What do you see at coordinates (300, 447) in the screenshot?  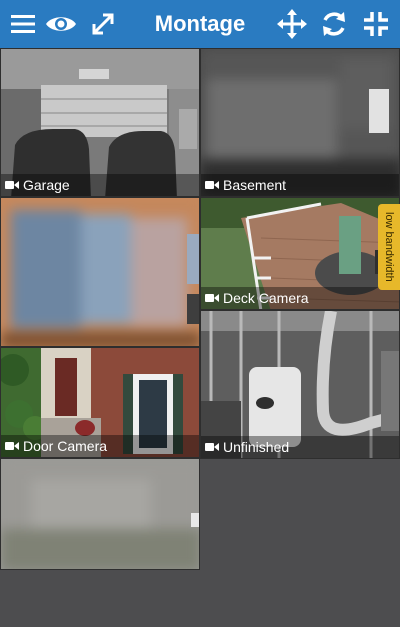 I see `camera-label-unfinished: Unfinished` at bounding box center [300, 447].